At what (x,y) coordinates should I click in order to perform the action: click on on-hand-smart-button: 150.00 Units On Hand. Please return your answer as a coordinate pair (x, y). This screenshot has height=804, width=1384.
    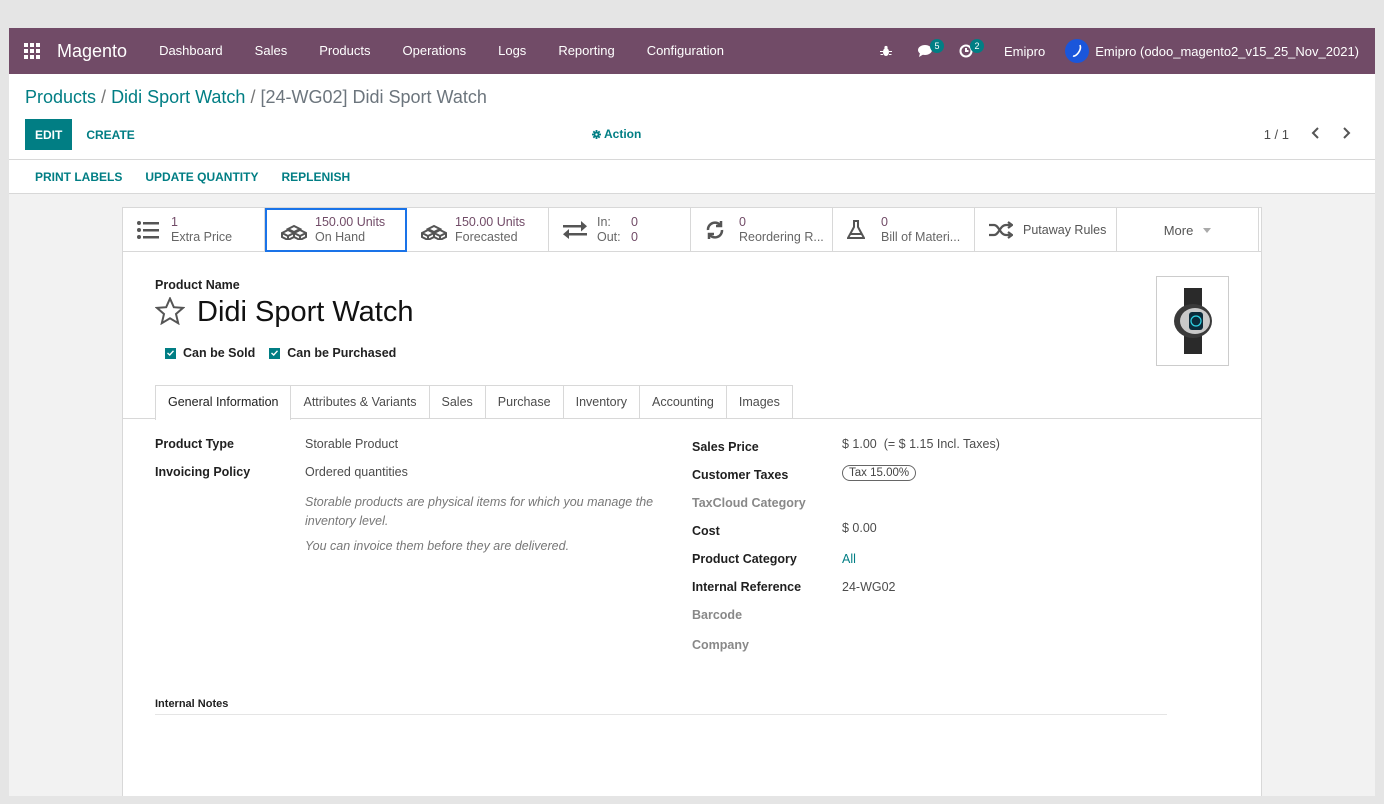
    Looking at the image, I should click on (336, 230).